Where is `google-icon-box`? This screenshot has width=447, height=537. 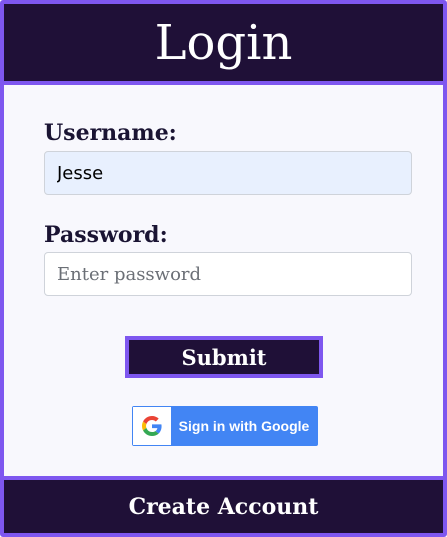
google-icon-box is located at coordinates (152, 426).